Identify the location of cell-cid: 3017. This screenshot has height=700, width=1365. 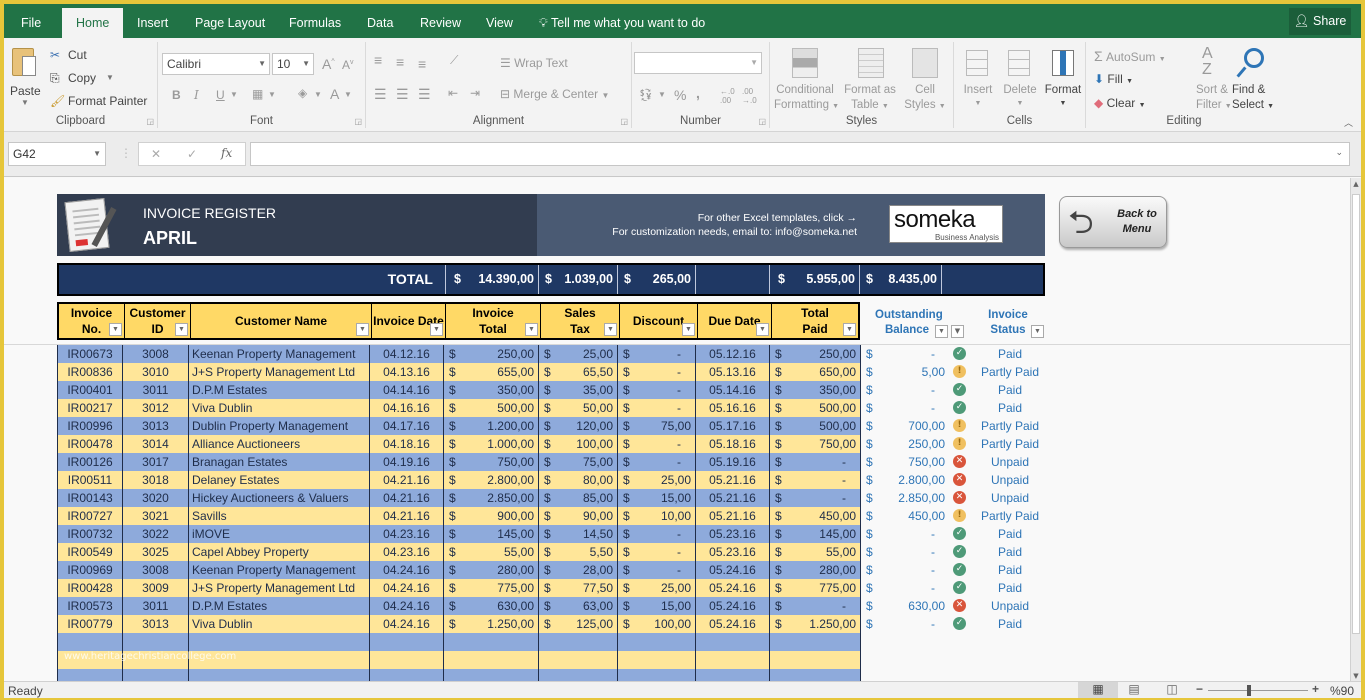
(155, 462).